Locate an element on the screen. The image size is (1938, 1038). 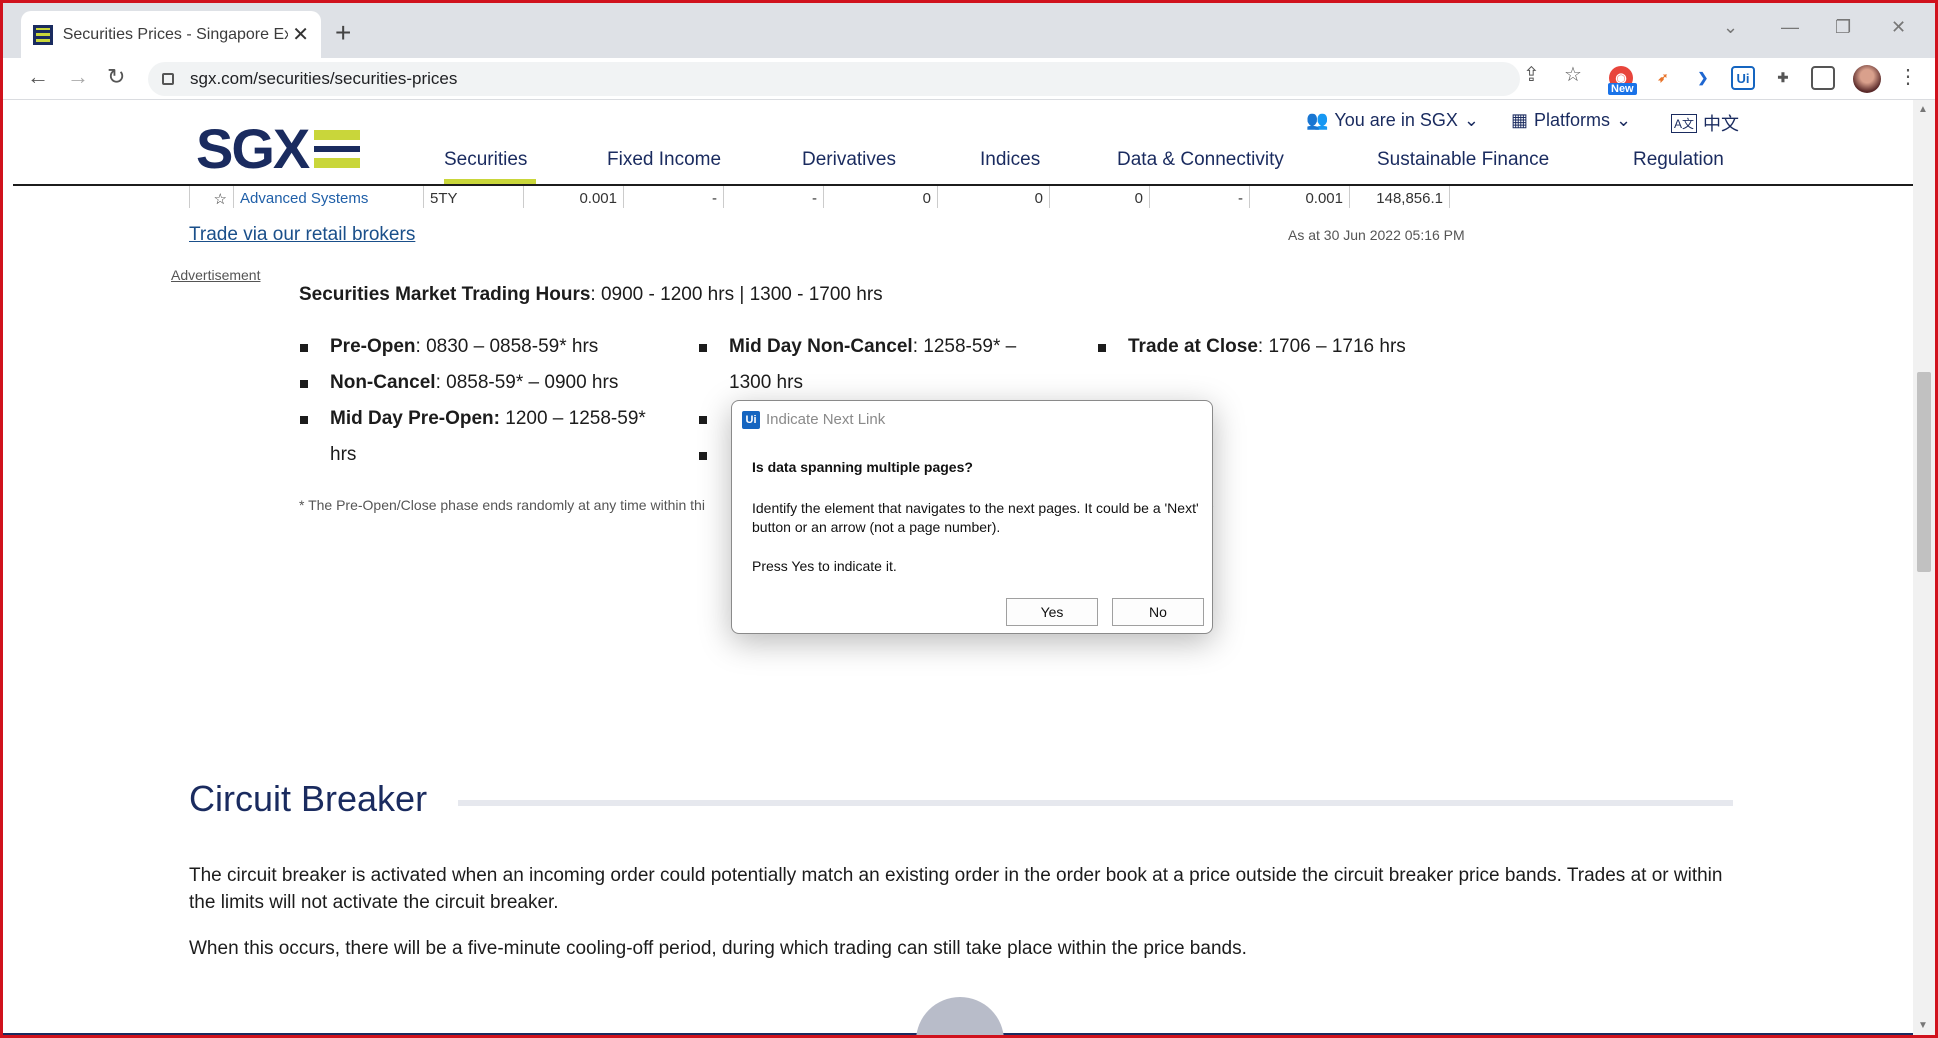
language-icon: A文 is located at coordinates (1684, 123).